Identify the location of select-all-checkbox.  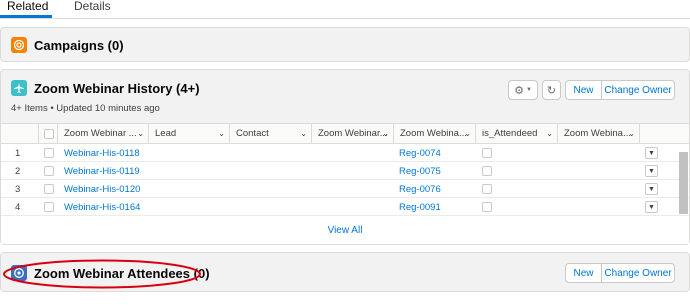
(49, 133).